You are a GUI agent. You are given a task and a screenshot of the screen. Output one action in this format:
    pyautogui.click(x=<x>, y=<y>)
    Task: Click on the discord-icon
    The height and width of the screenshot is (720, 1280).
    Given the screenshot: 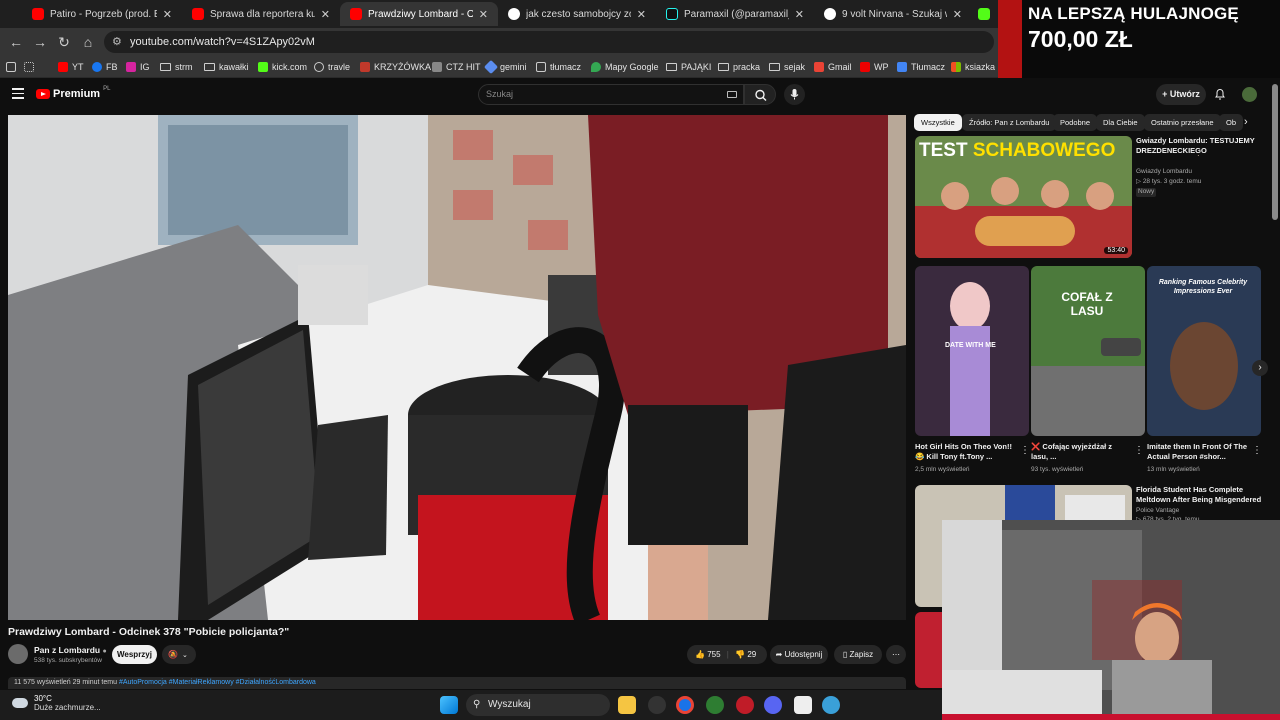 What is the action you would take?
    pyautogui.click(x=773, y=705)
    